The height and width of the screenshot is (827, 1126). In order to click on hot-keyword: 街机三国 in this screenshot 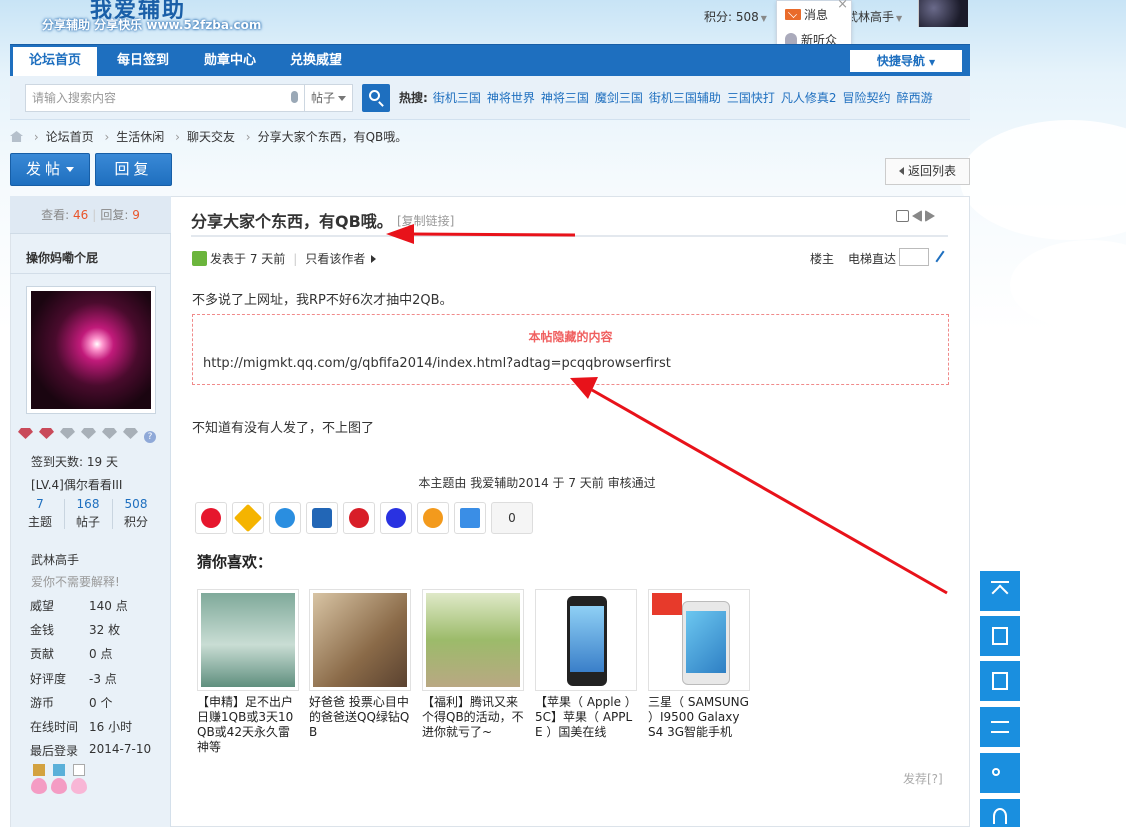, I will do `click(457, 98)`.